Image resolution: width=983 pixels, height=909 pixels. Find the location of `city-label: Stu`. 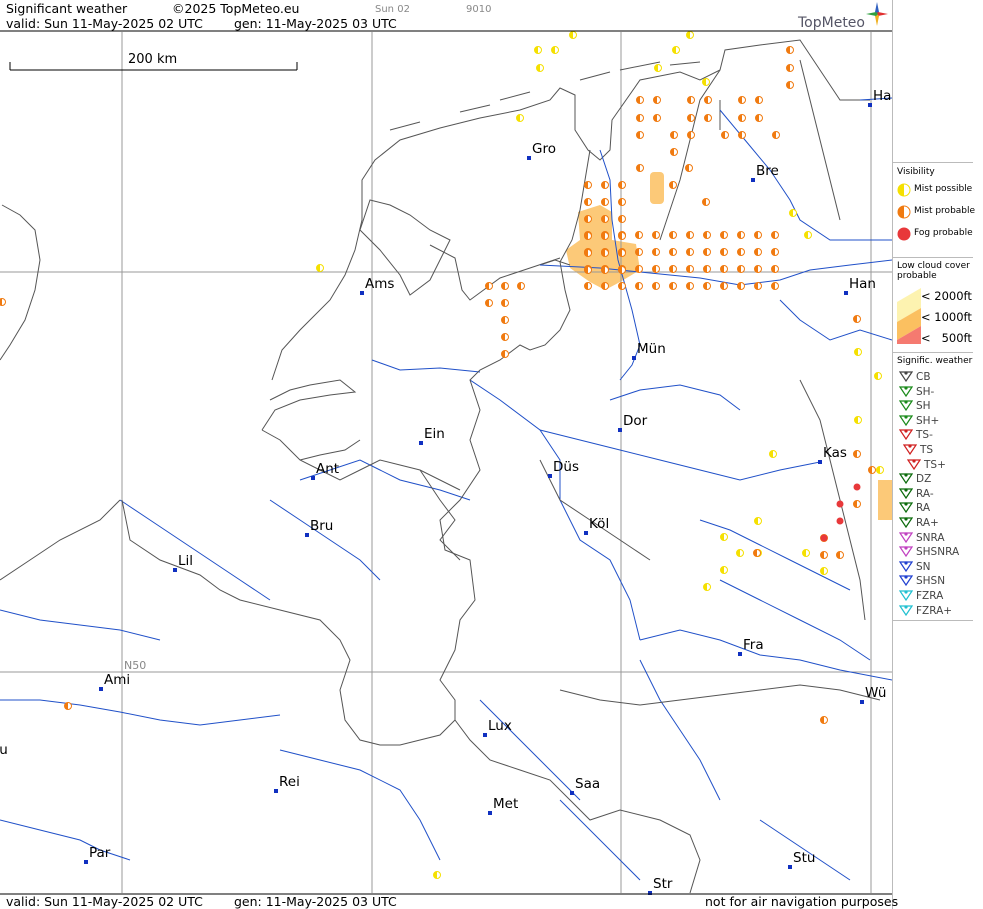

city-label: Stu is located at coordinates (804, 858).